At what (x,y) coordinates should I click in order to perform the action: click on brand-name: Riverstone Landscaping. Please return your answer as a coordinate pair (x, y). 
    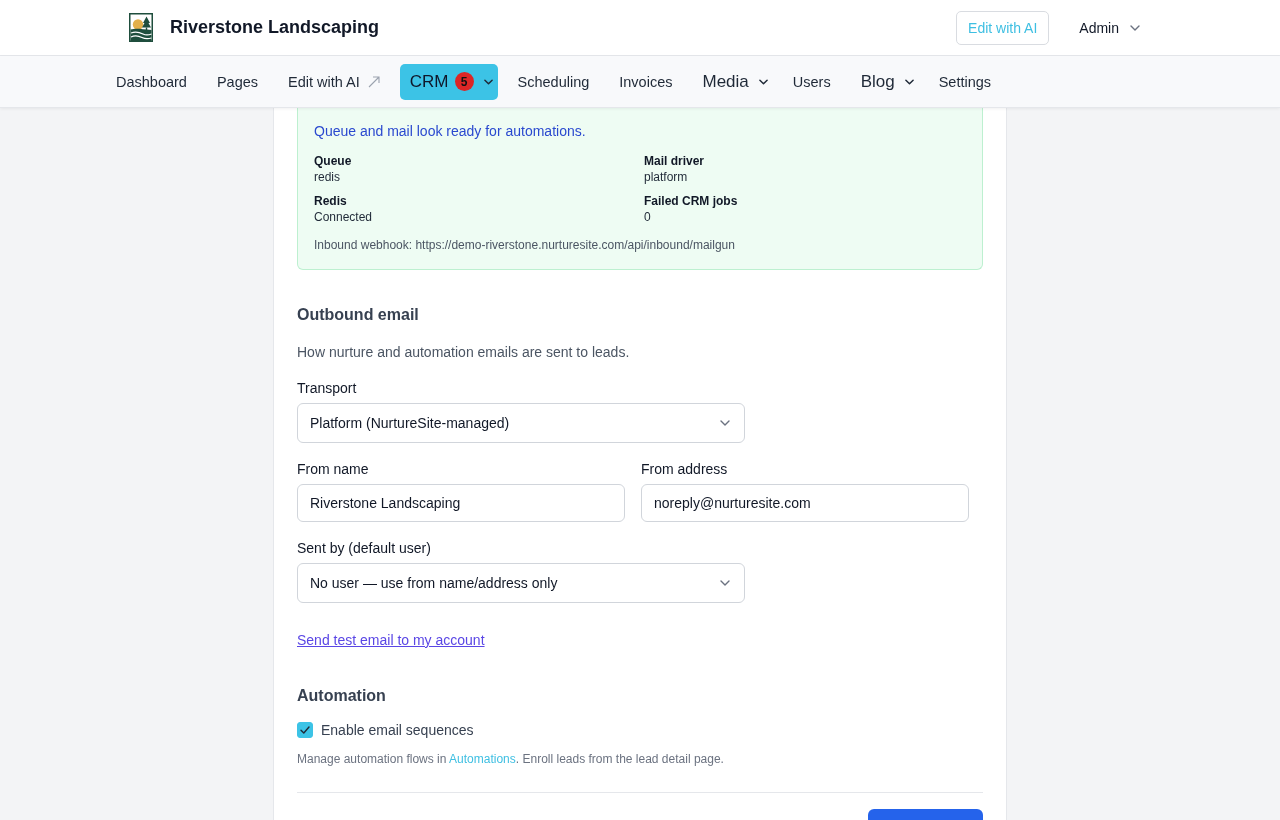
    Looking at the image, I should click on (275, 27).